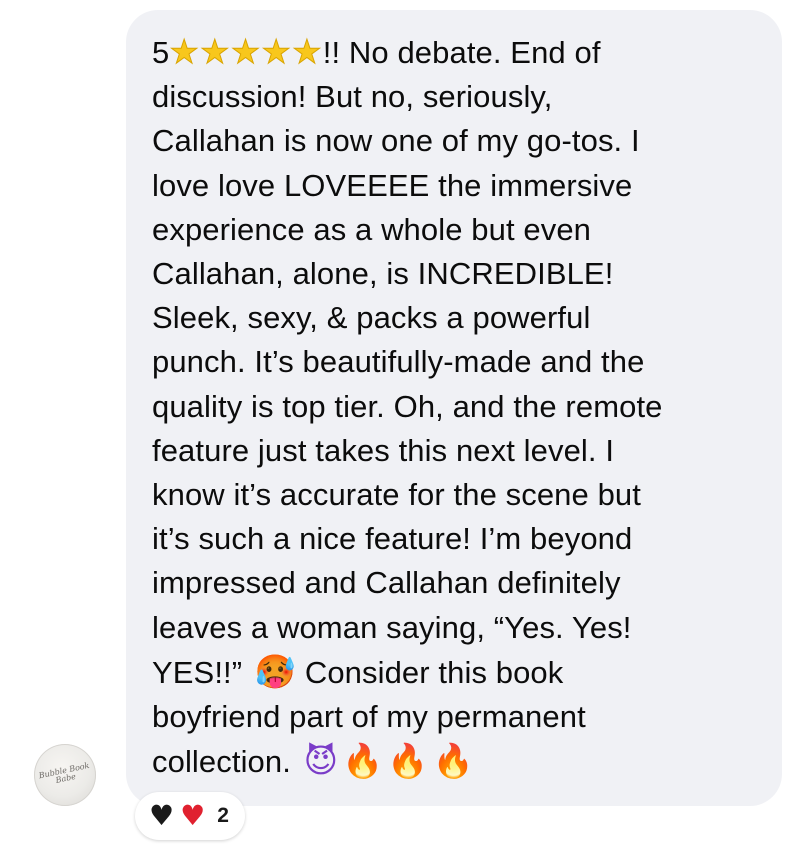 This screenshot has height=868, width=800. I want to click on red-heart-icon: ♥, so click(192, 816).